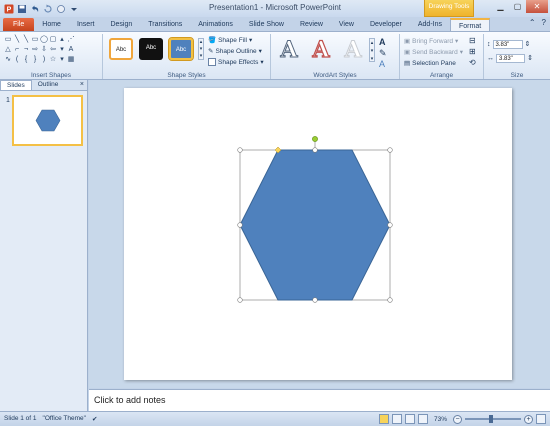 This screenshot has height=426, width=550. Describe the element at coordinates (64, 419) in the screenshot. I see `theme-name: "Office Theme"` at that location.